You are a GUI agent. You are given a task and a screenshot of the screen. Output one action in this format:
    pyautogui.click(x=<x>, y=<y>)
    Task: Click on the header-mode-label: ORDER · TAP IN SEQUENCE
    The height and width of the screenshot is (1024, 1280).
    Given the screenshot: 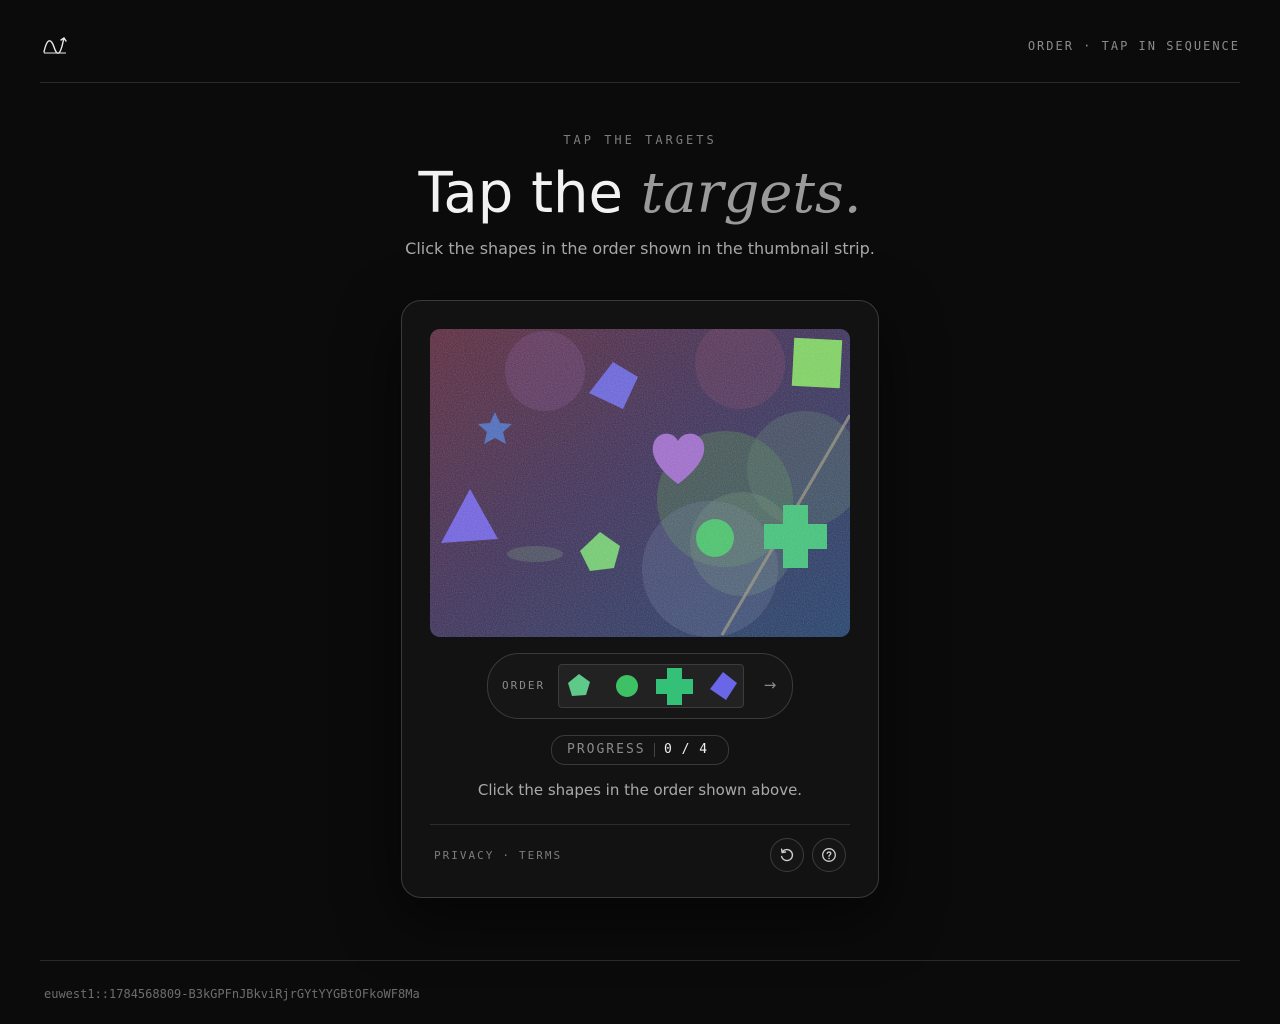 What is the action you would take?
    pyautogui.click(x=1133, y=46)
    